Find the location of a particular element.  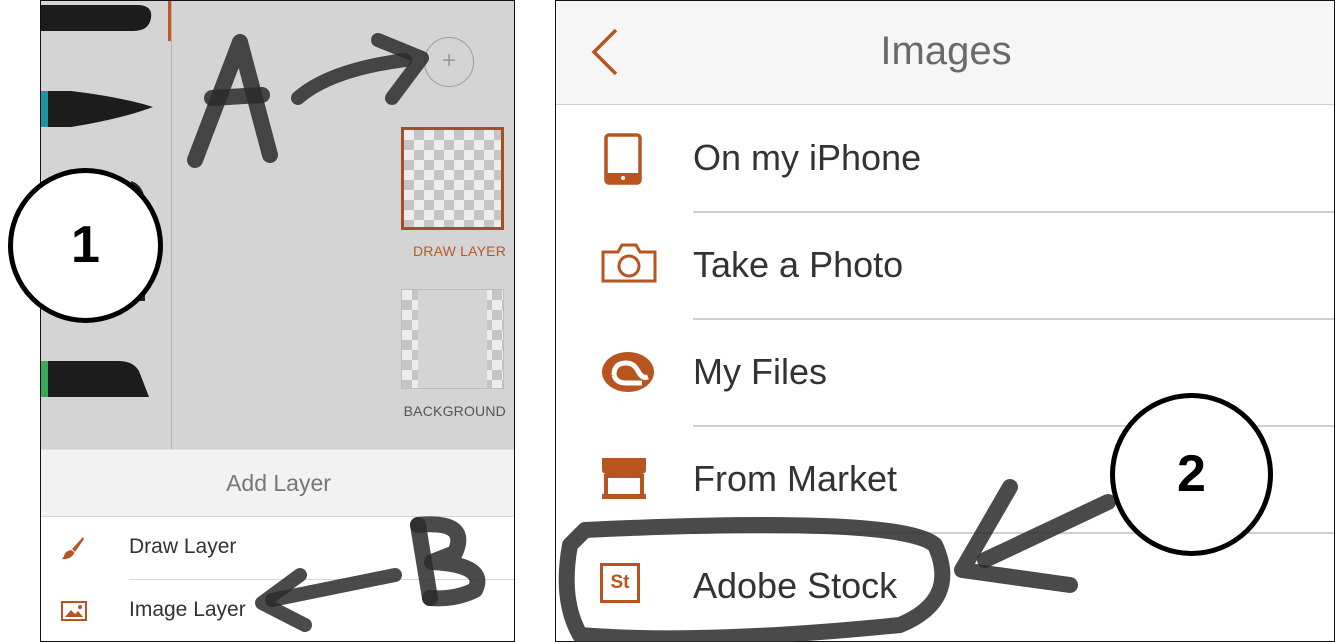

callout-number-1: 1 is located at coordinates (85, 245).